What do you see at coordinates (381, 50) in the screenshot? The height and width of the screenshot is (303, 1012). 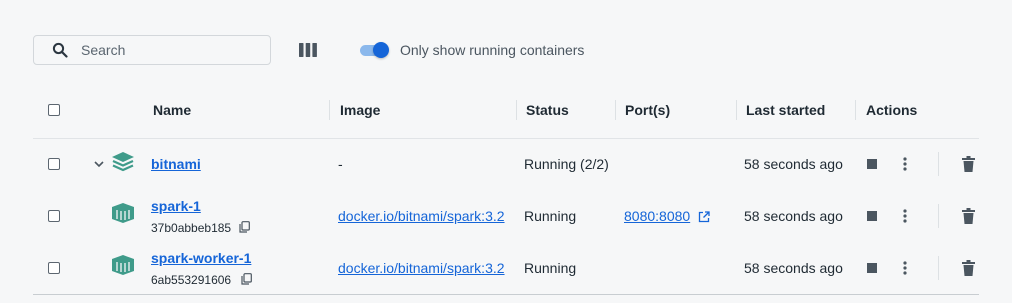 I see `toggle-knob` at bounding box center [381, 50].